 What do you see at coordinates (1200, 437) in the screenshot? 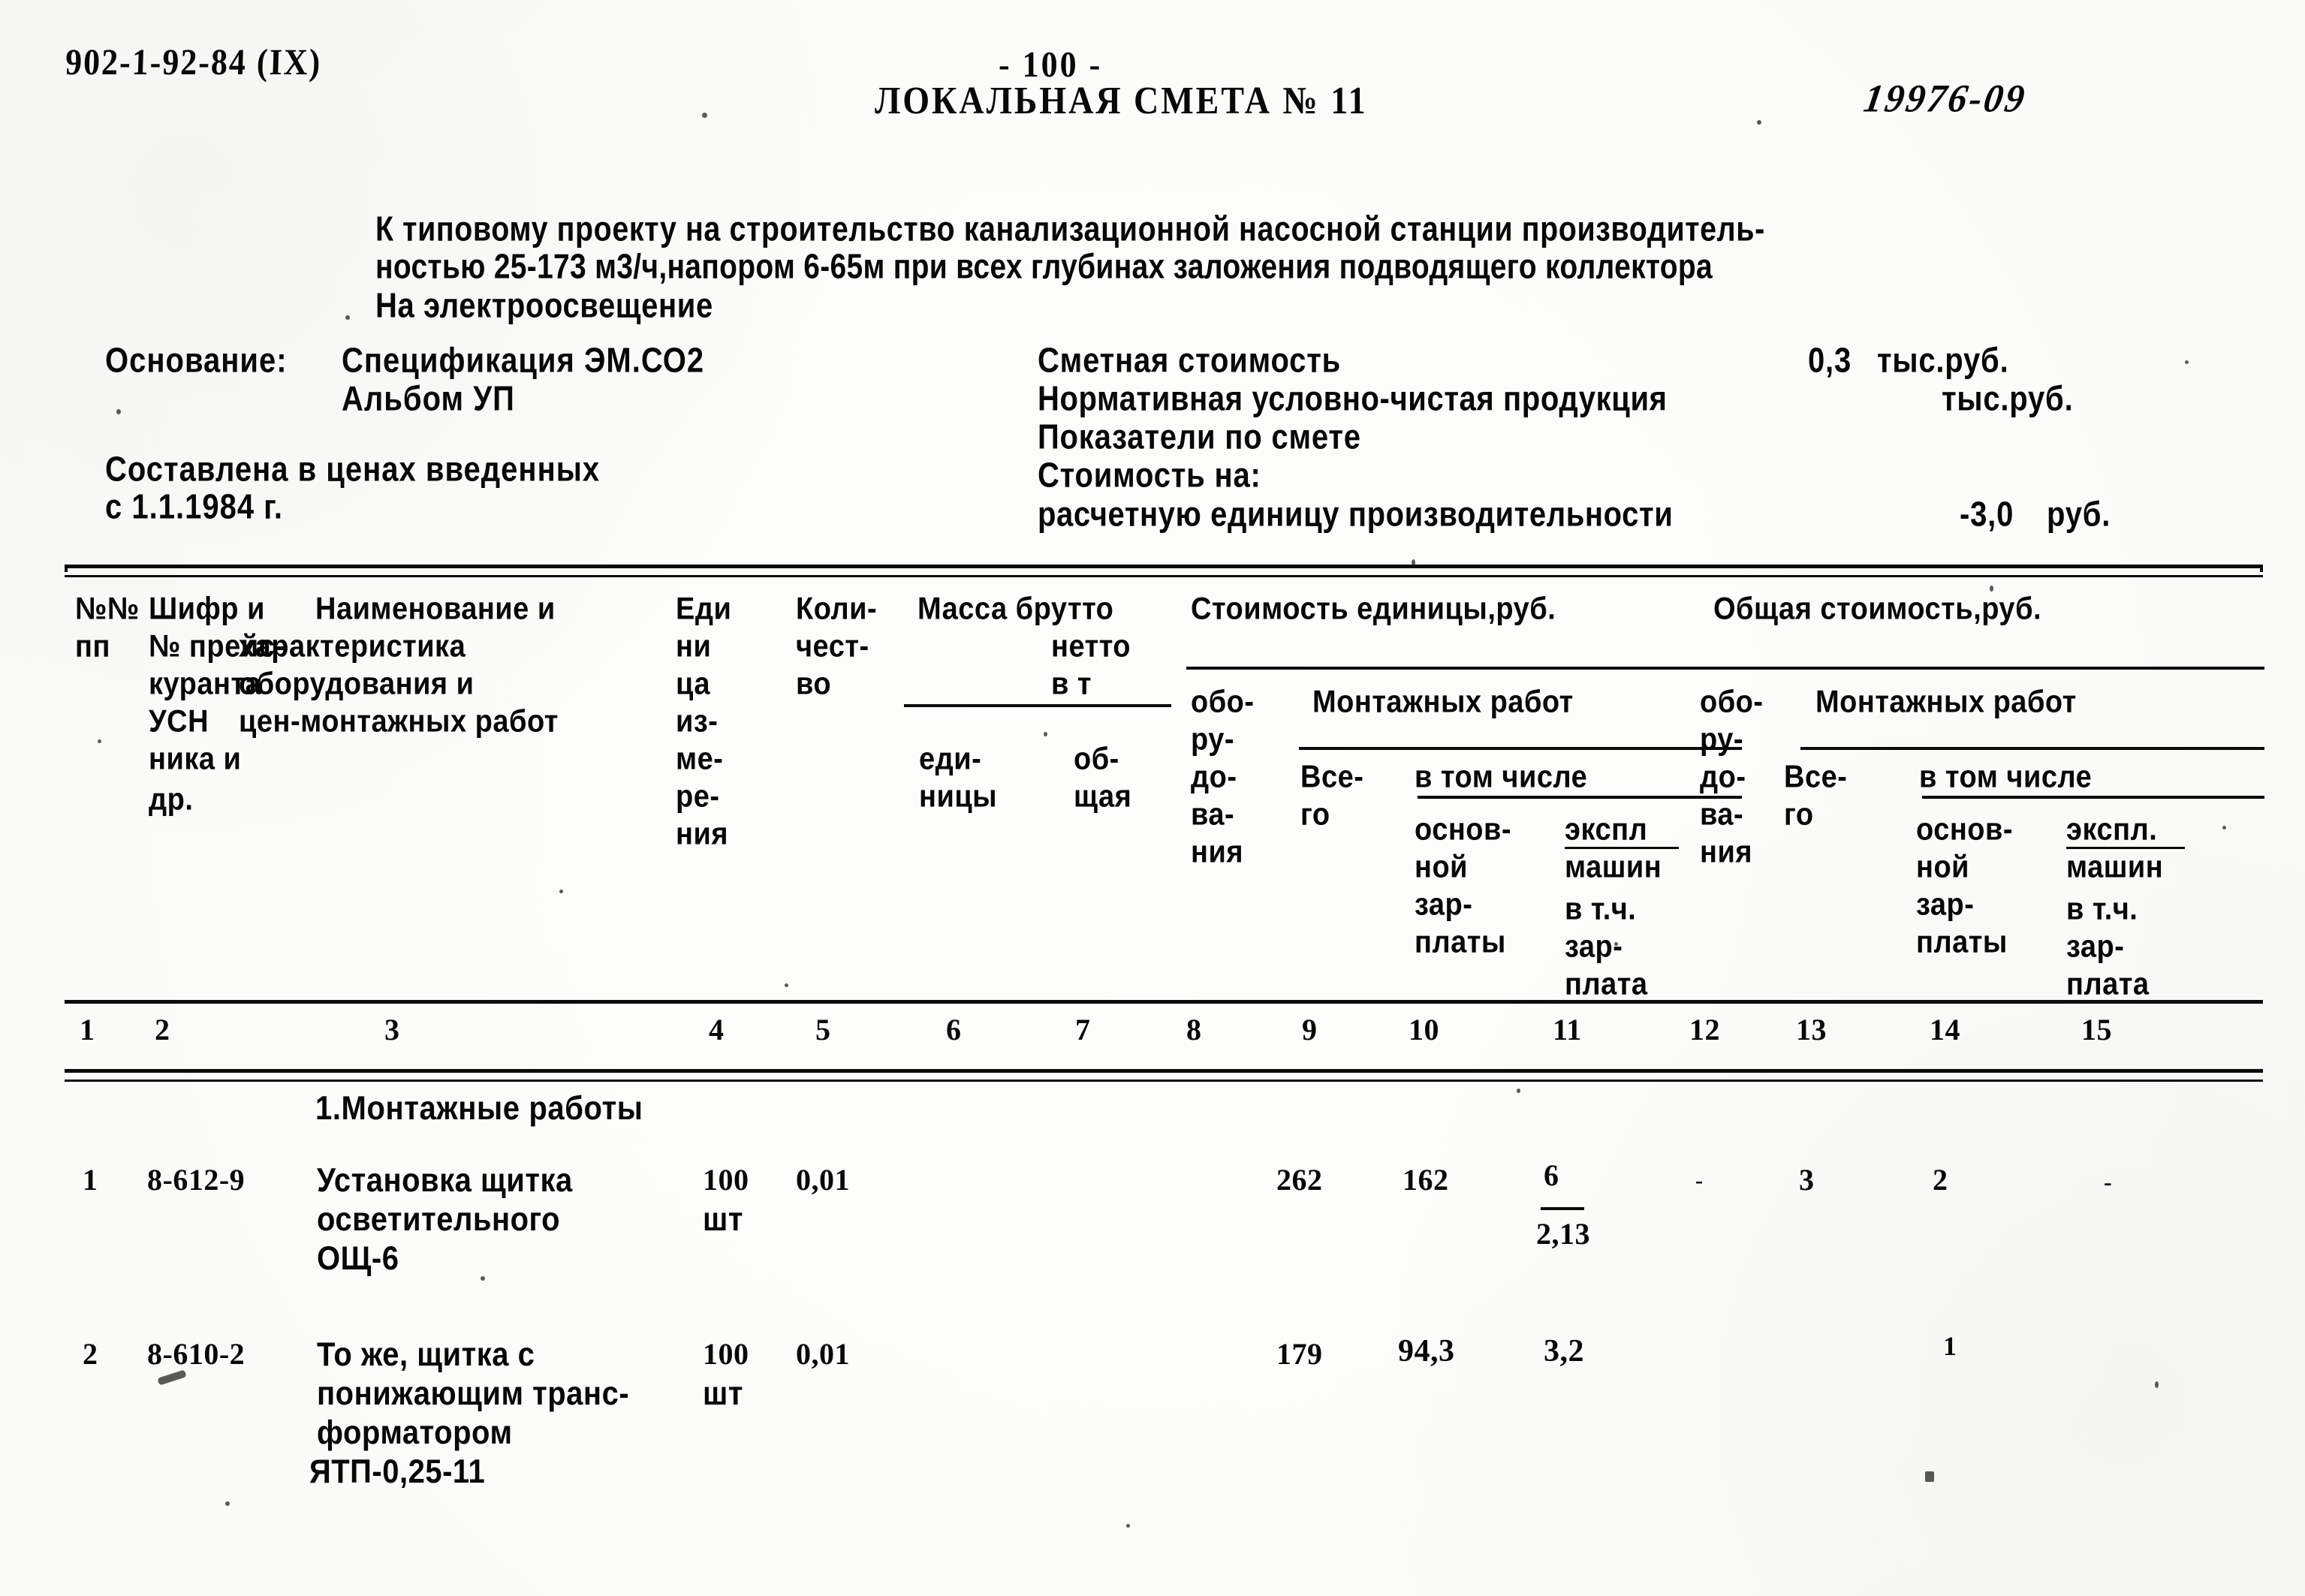
I see `summary-label-2: Показатели по смете` at bounding box center [1200, 437].